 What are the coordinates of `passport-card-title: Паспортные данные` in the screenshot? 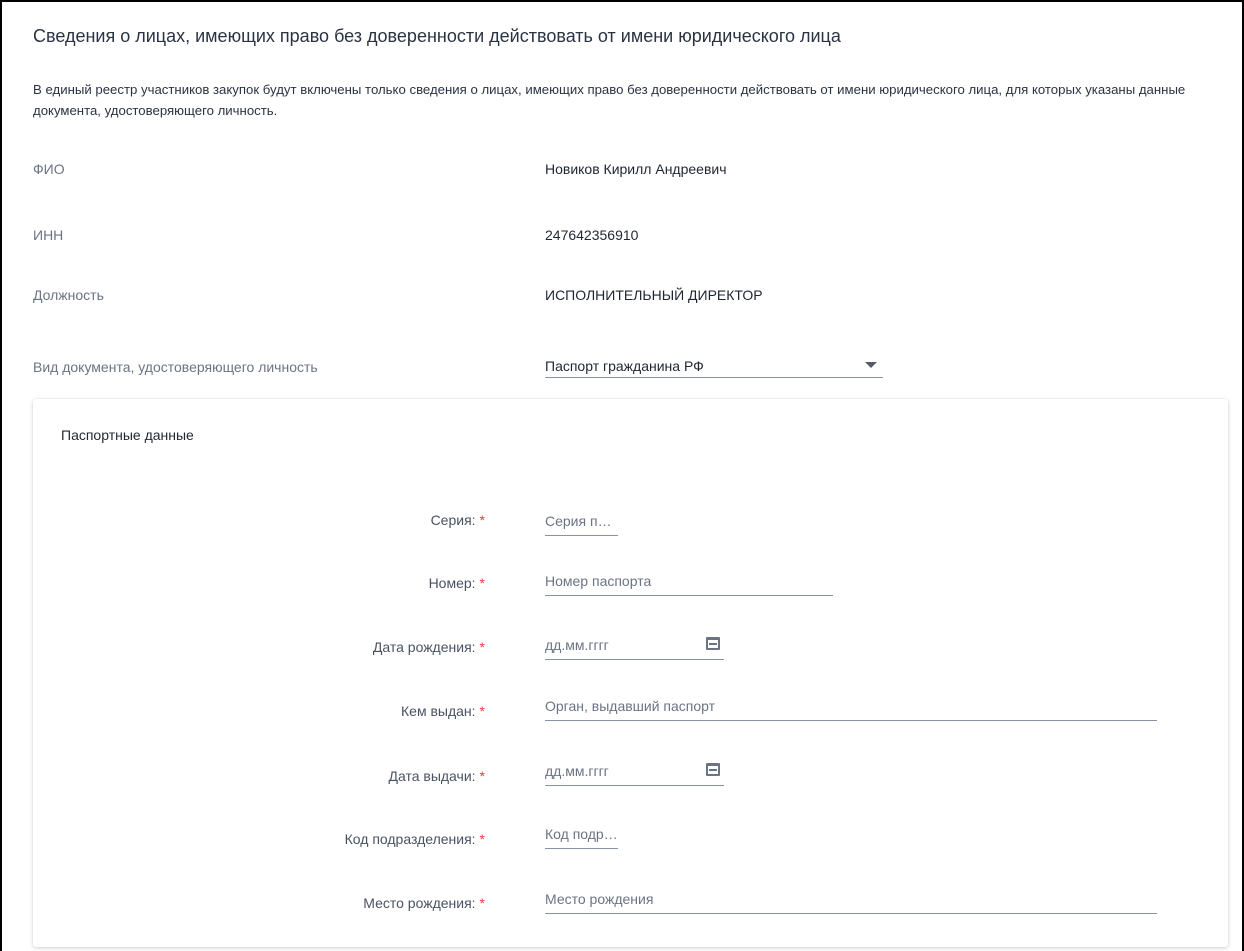 It's located at (127, 435).